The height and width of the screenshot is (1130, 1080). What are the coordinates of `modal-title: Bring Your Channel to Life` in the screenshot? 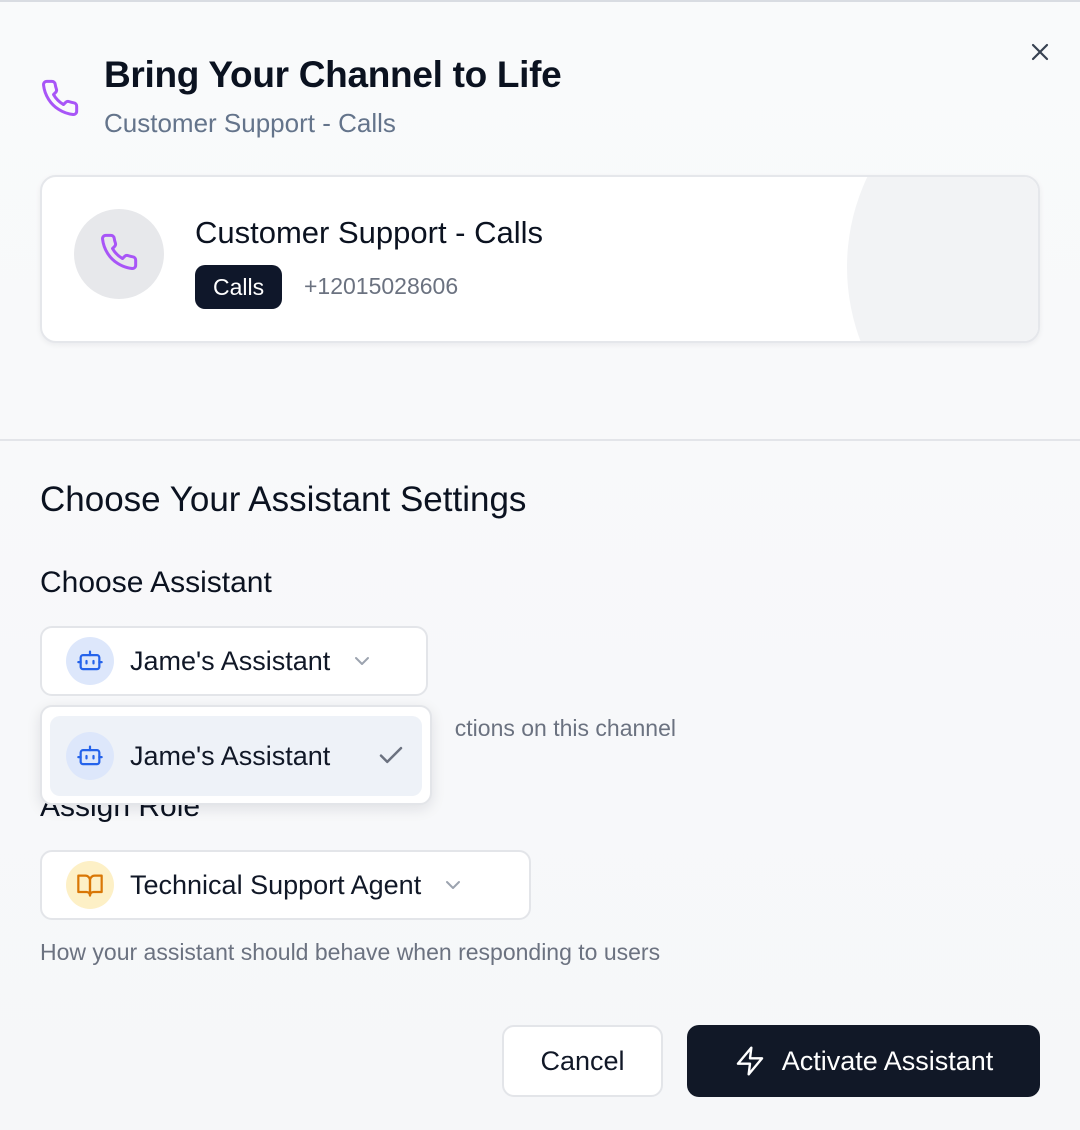 It's located at (333, 74).